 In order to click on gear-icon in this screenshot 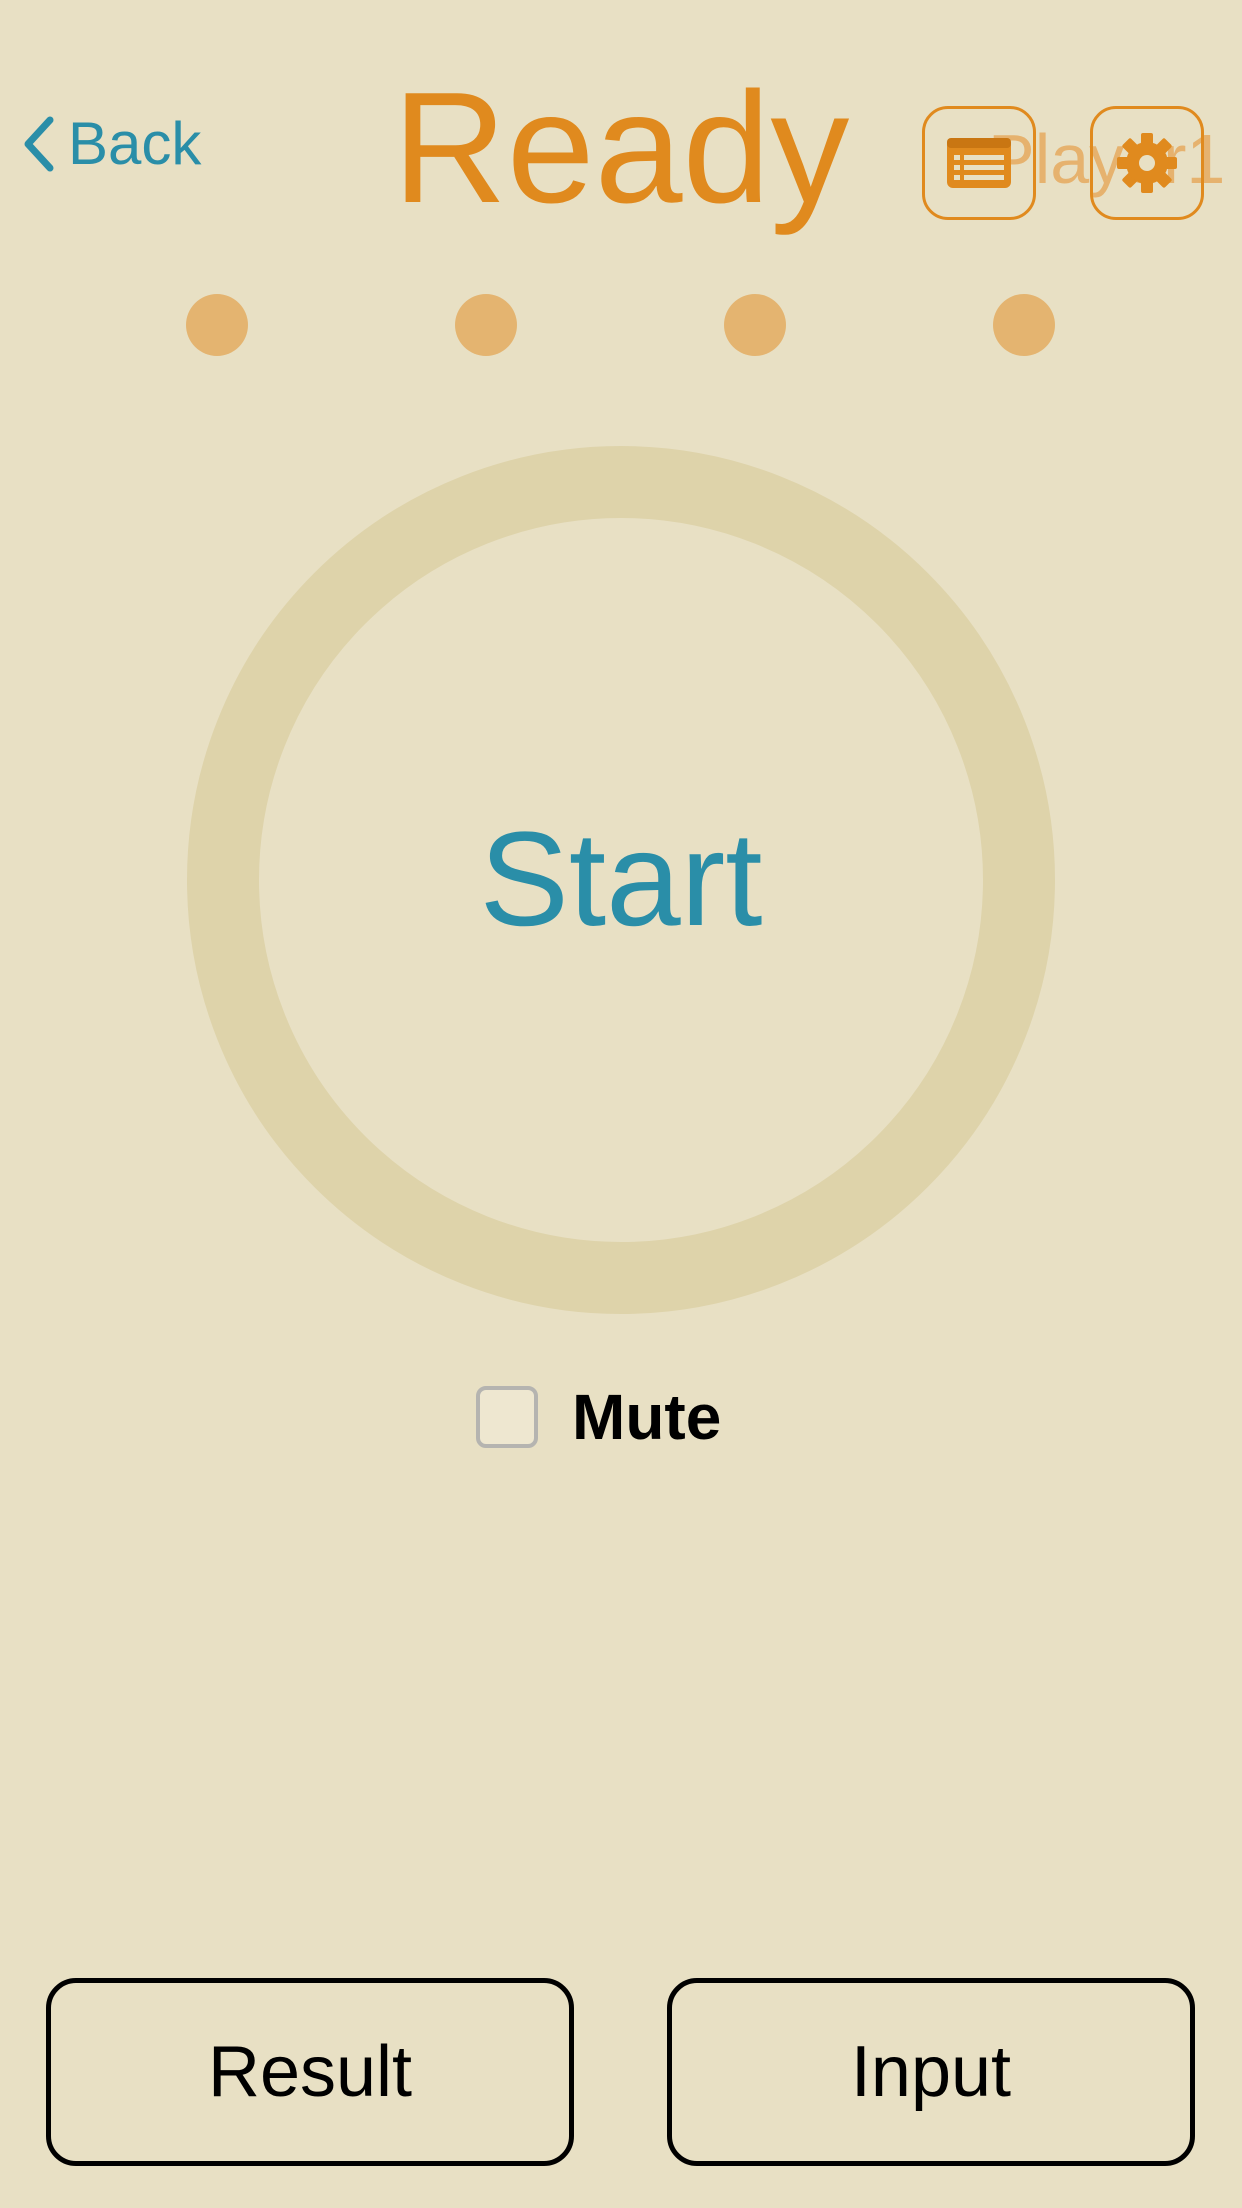, I will do `click(1147, 163)`.